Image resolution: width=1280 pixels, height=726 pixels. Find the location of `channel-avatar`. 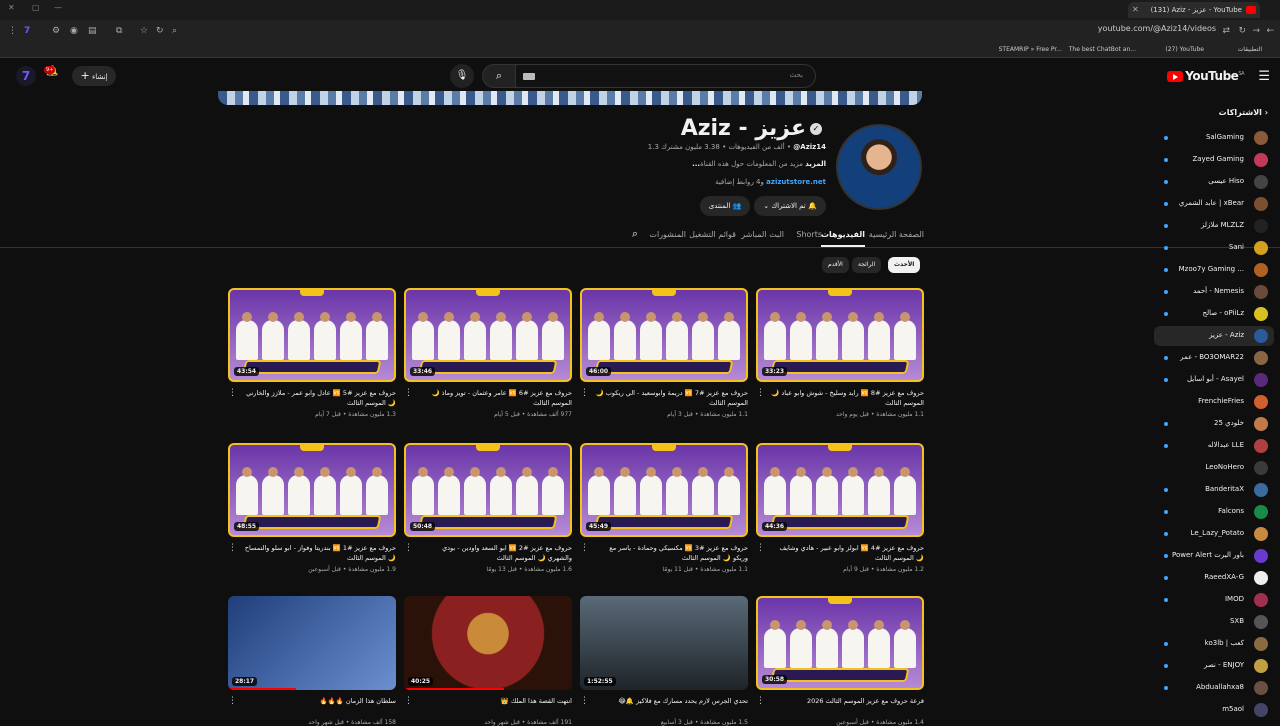

channel-avatar is located at coordinates (879, 167).